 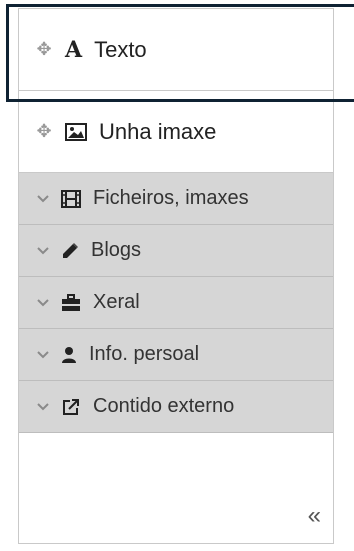 What do you see at coordinates (71, 302) in the screenshot?
I see `briefcase-icon` at bounding box center [71, 302].